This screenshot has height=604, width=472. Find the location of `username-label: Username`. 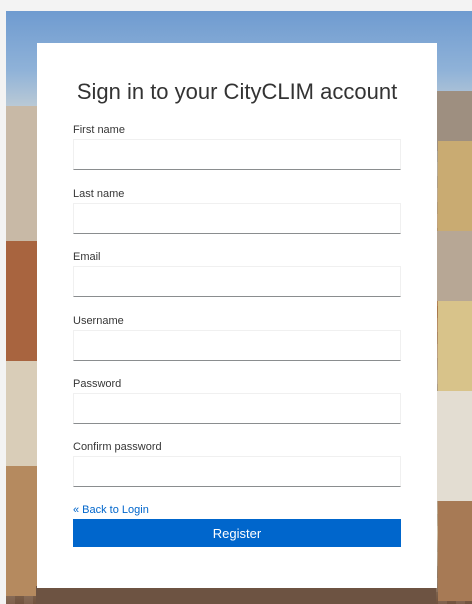

username-label: Username is located at coordinates (98, 321).